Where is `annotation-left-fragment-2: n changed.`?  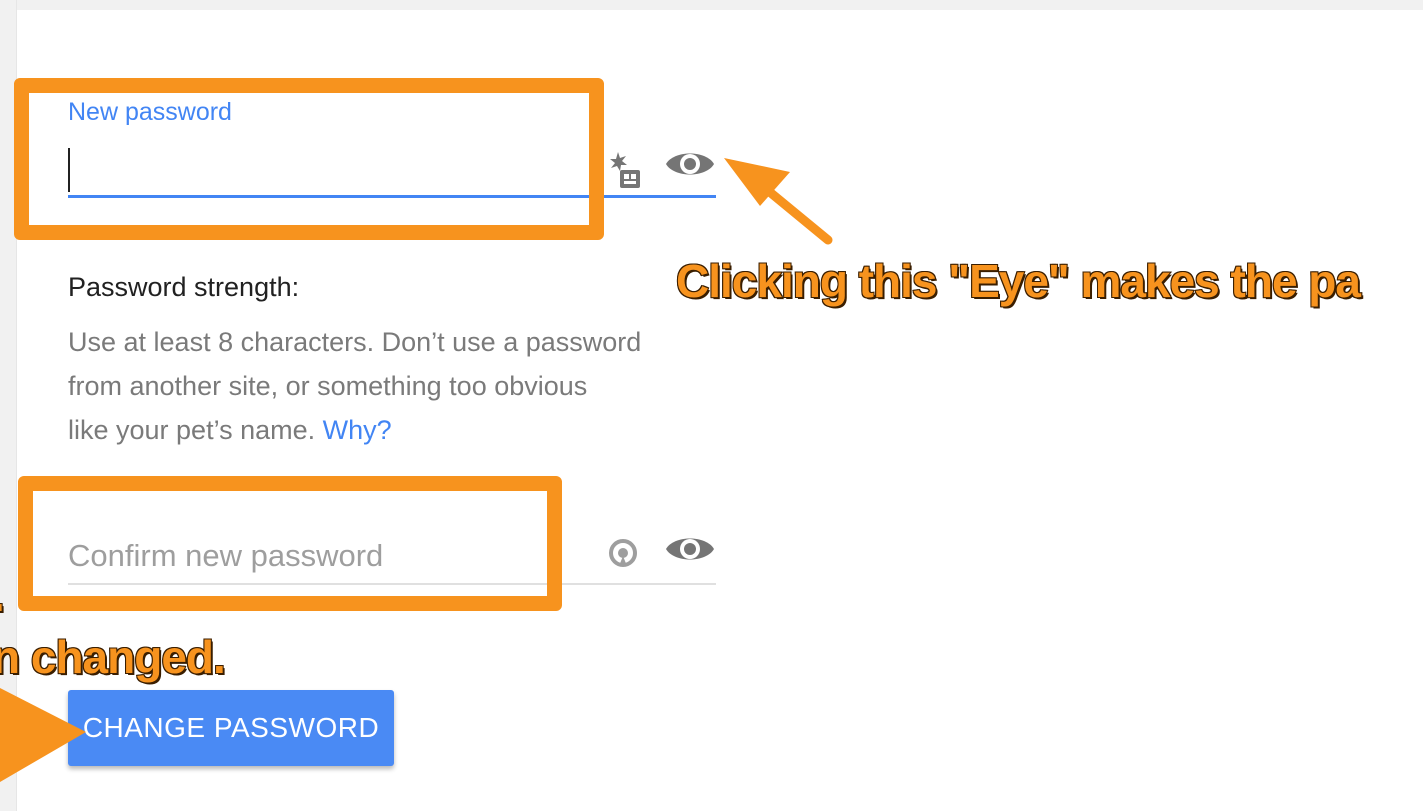 annotation-left-fragment-2: n changed. is located at coordinates (113, 657).